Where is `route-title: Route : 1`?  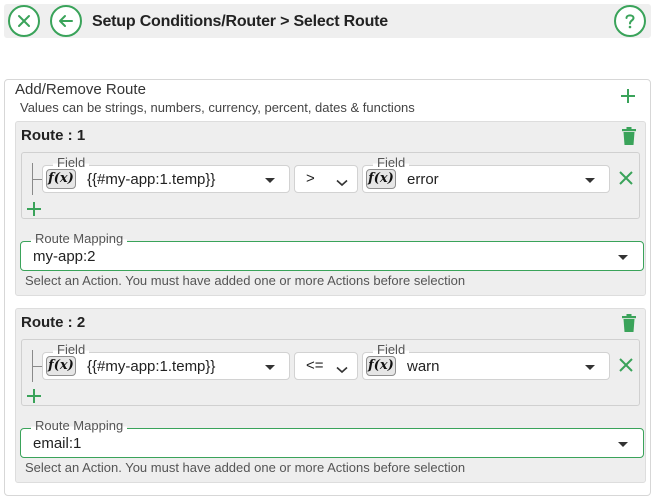 route-title: Route : 1 is located at coordinates (53, 135).